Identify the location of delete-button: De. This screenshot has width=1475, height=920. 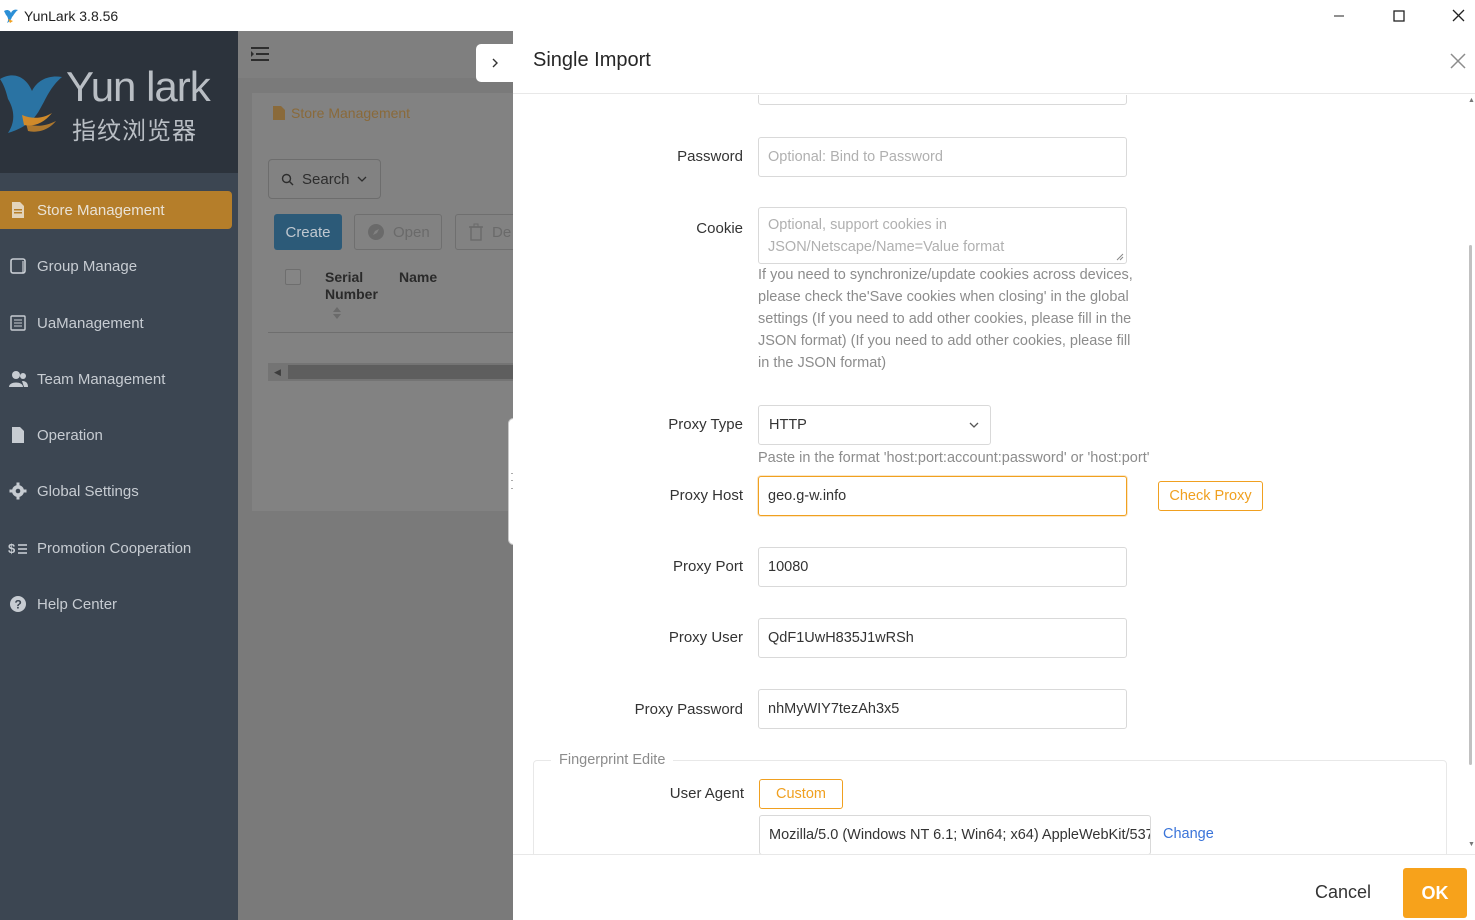
(486, 232).